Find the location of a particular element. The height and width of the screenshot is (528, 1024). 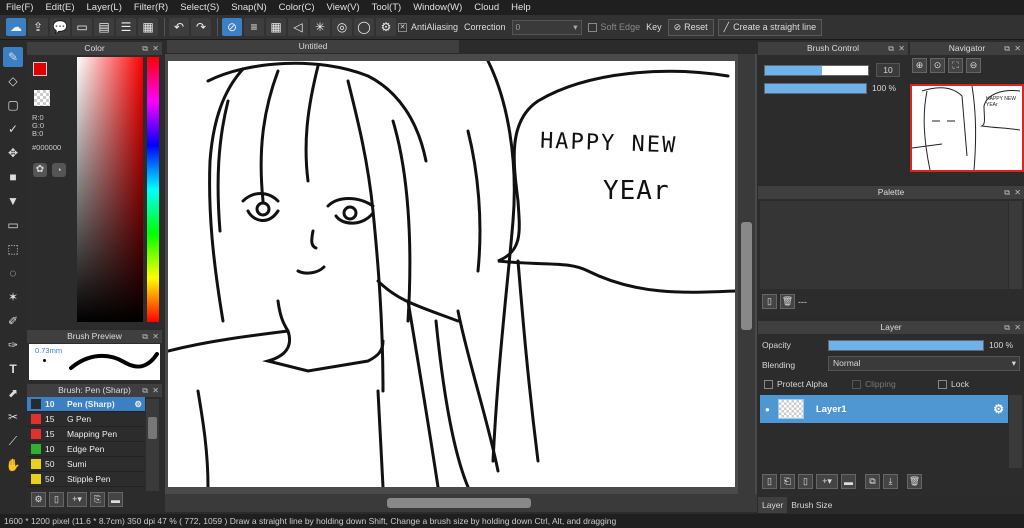

menu-filter: Filter(R) is located at coordinates (151, 7).